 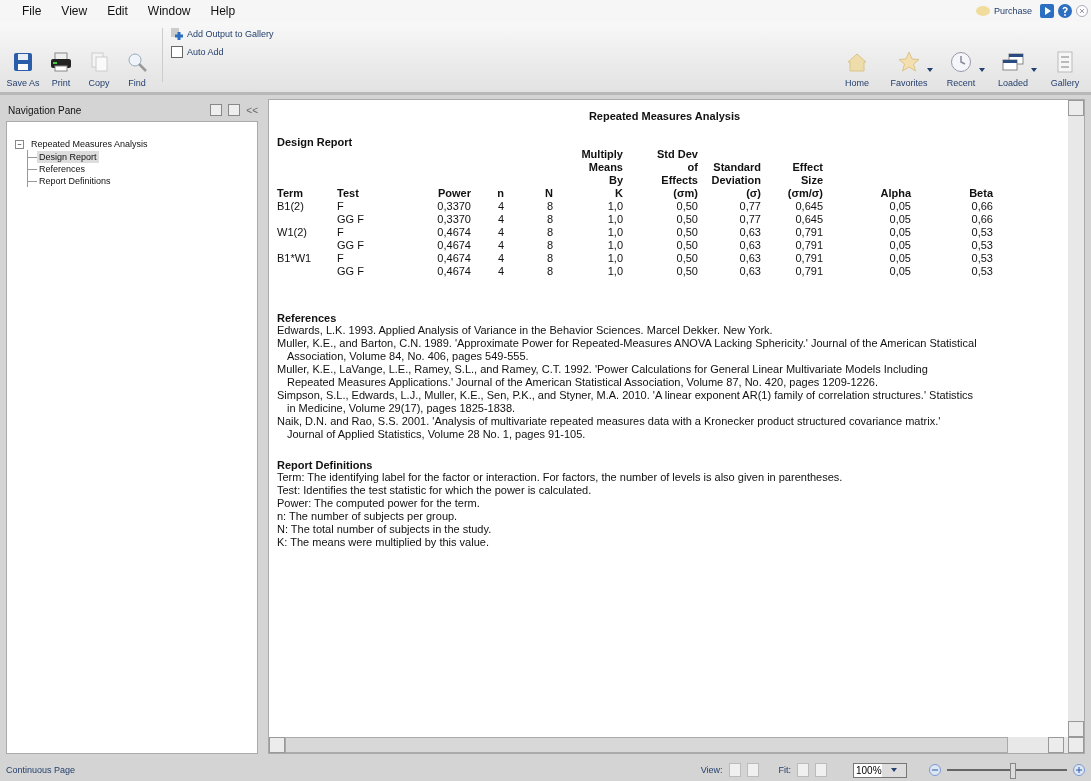 What do you see at coordinates (961, 62) in the screenshot?
I see `clock-icon` at bounding box center [961, 62].